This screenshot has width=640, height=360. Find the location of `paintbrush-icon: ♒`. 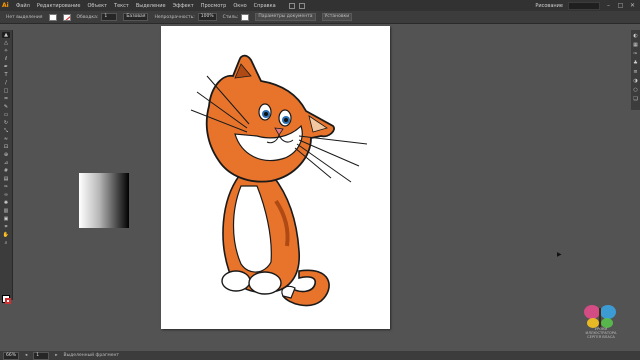

paintbrush-icon: ♒ is located at coordinates (6, 99).